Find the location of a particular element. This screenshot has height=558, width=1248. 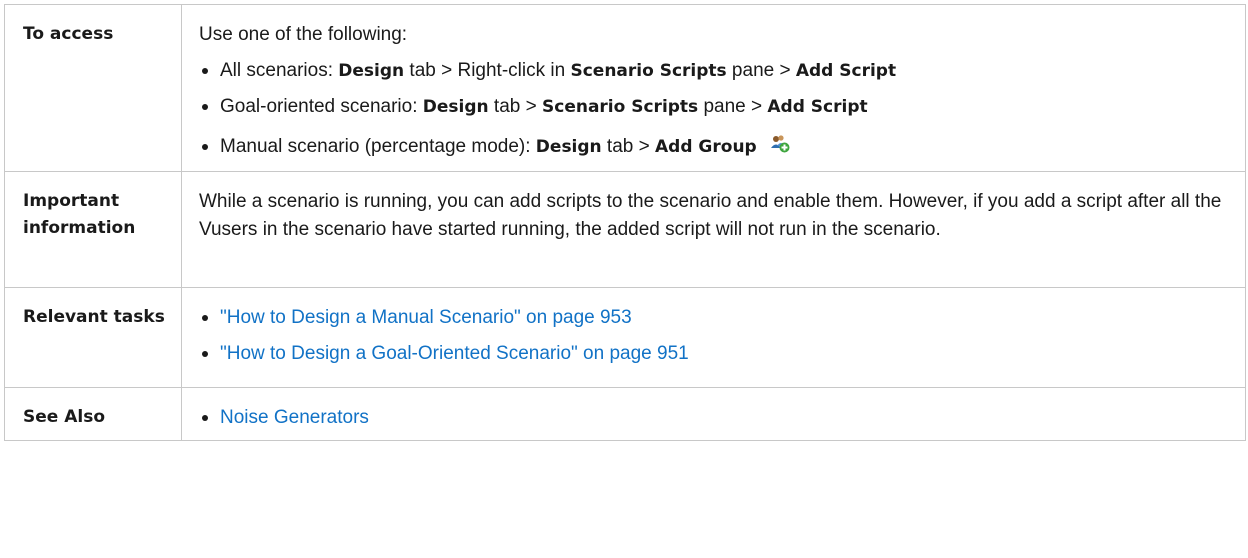

access-item-text: tab > Right-click in is located at coordinates (487, 70).